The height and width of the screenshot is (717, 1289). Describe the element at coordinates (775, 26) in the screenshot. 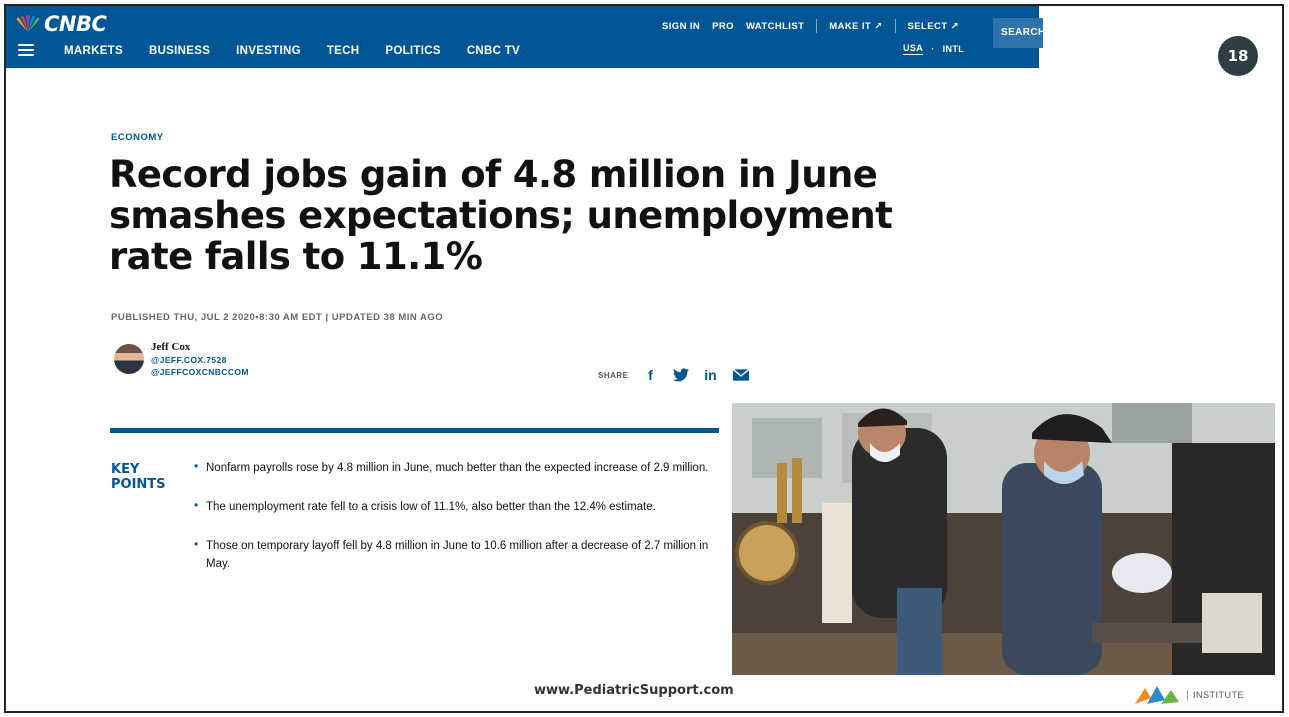

I see `watchlist-link: WATCHLIST` at that location.